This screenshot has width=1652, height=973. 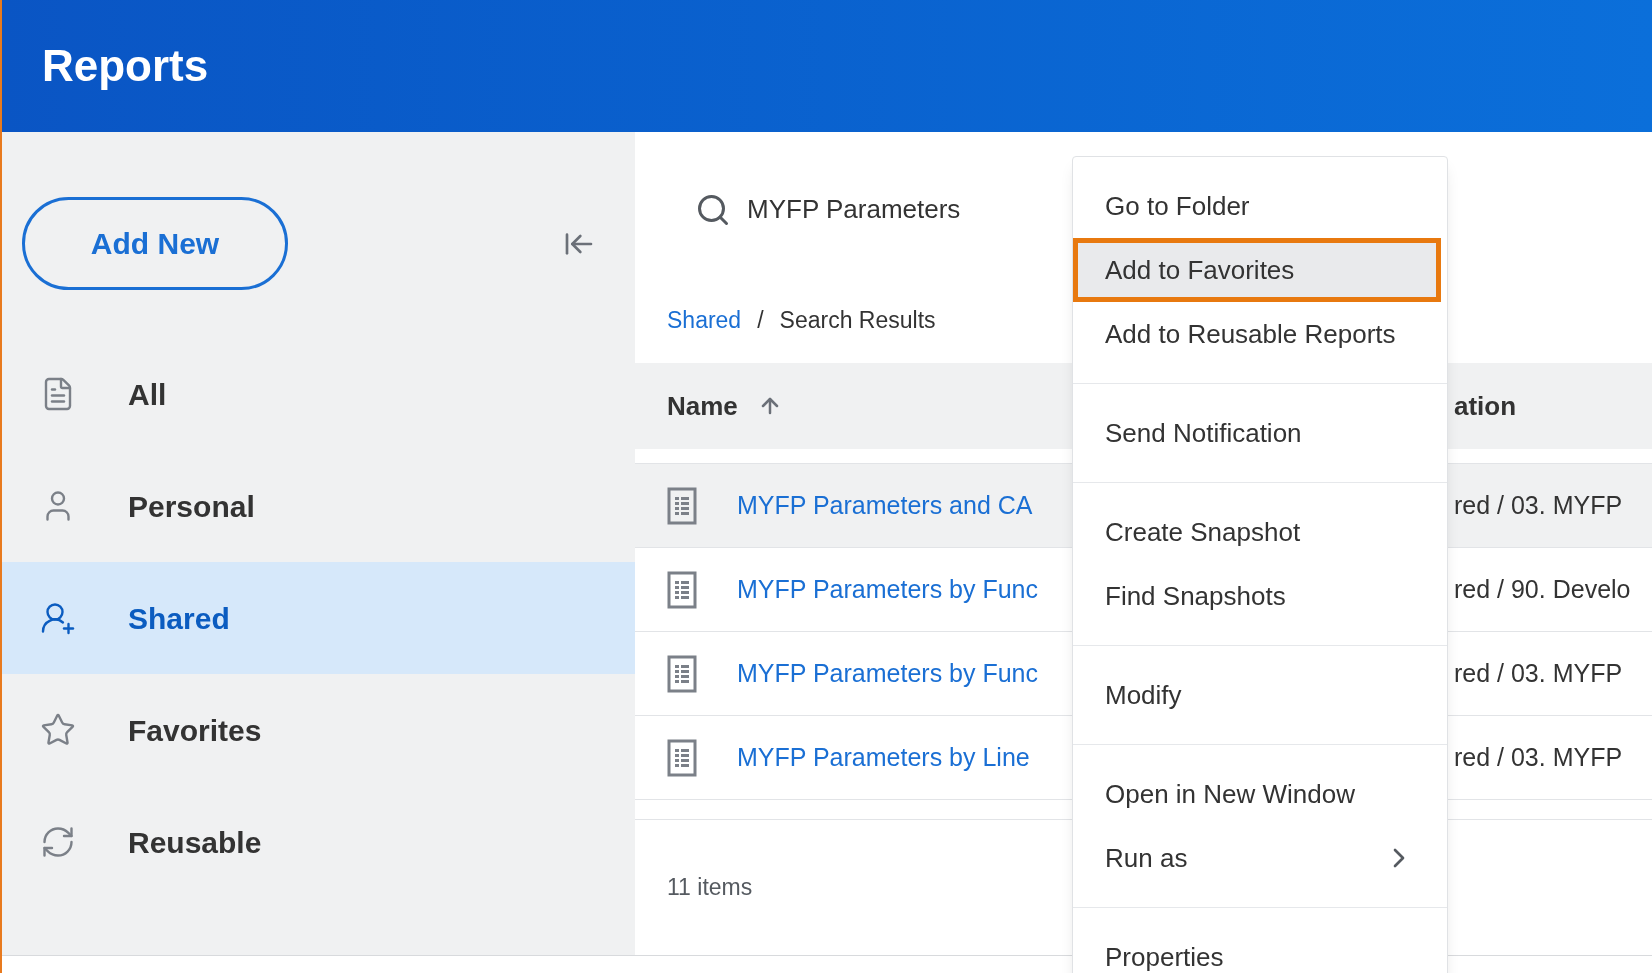 I want to click on page-title: Reports, so click(x=125, y=66).